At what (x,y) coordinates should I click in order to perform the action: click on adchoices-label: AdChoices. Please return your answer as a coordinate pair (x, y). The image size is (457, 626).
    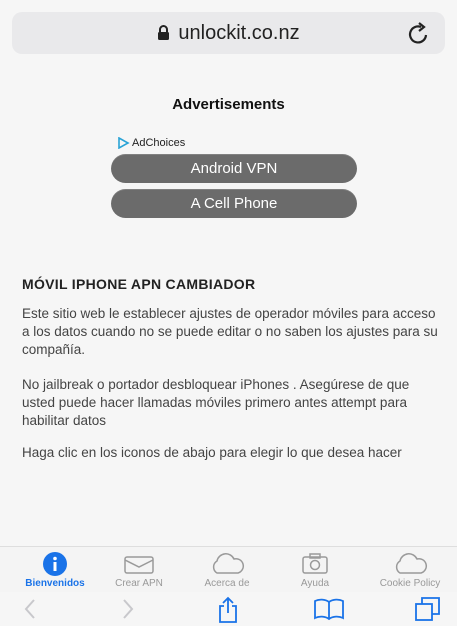
    Looking at the image, I should click on (159, 143).